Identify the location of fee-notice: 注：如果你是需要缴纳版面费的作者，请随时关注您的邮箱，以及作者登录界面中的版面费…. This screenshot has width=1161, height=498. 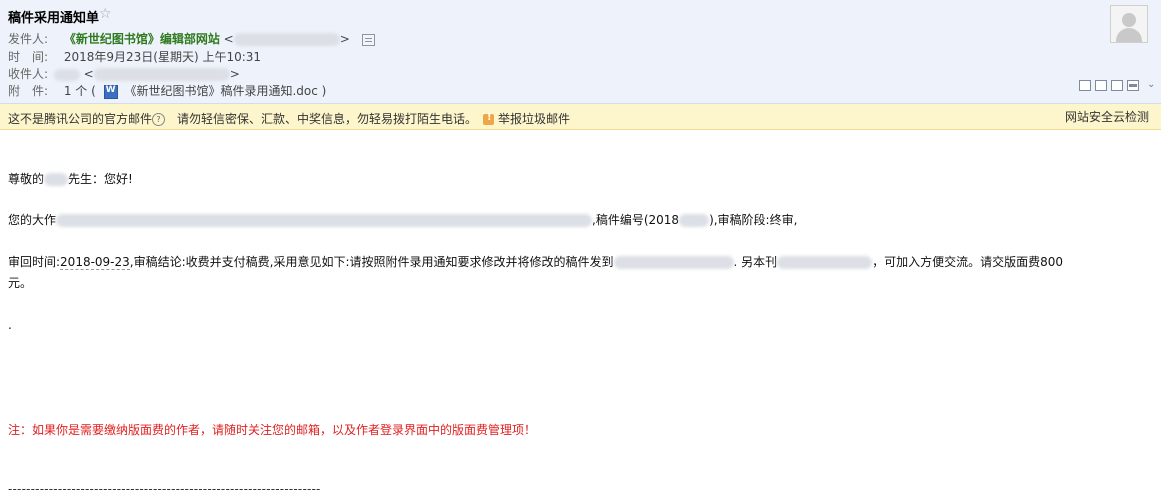
(272, 430).